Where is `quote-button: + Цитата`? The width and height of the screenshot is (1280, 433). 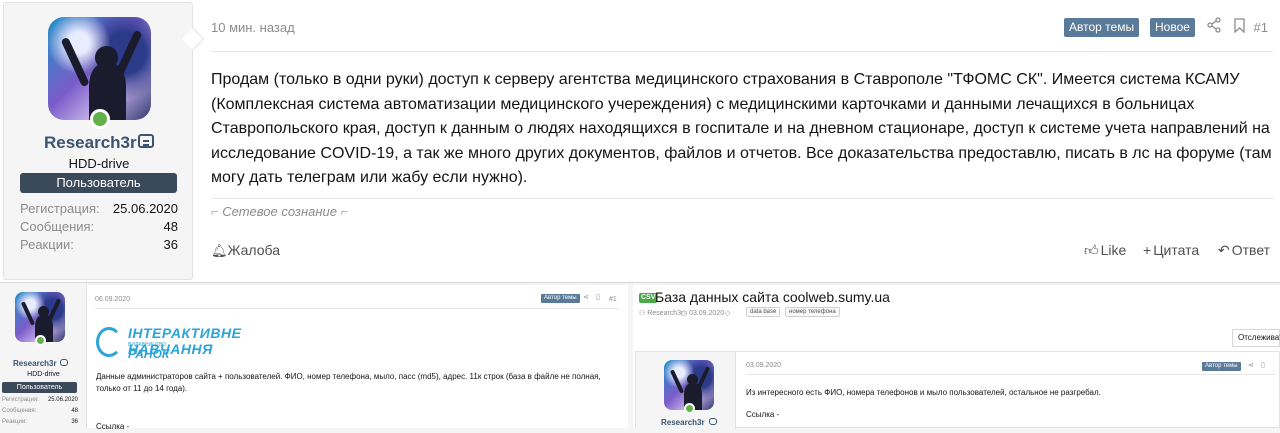 quote-button: + Цитата is located at coordinates (1171, 250).